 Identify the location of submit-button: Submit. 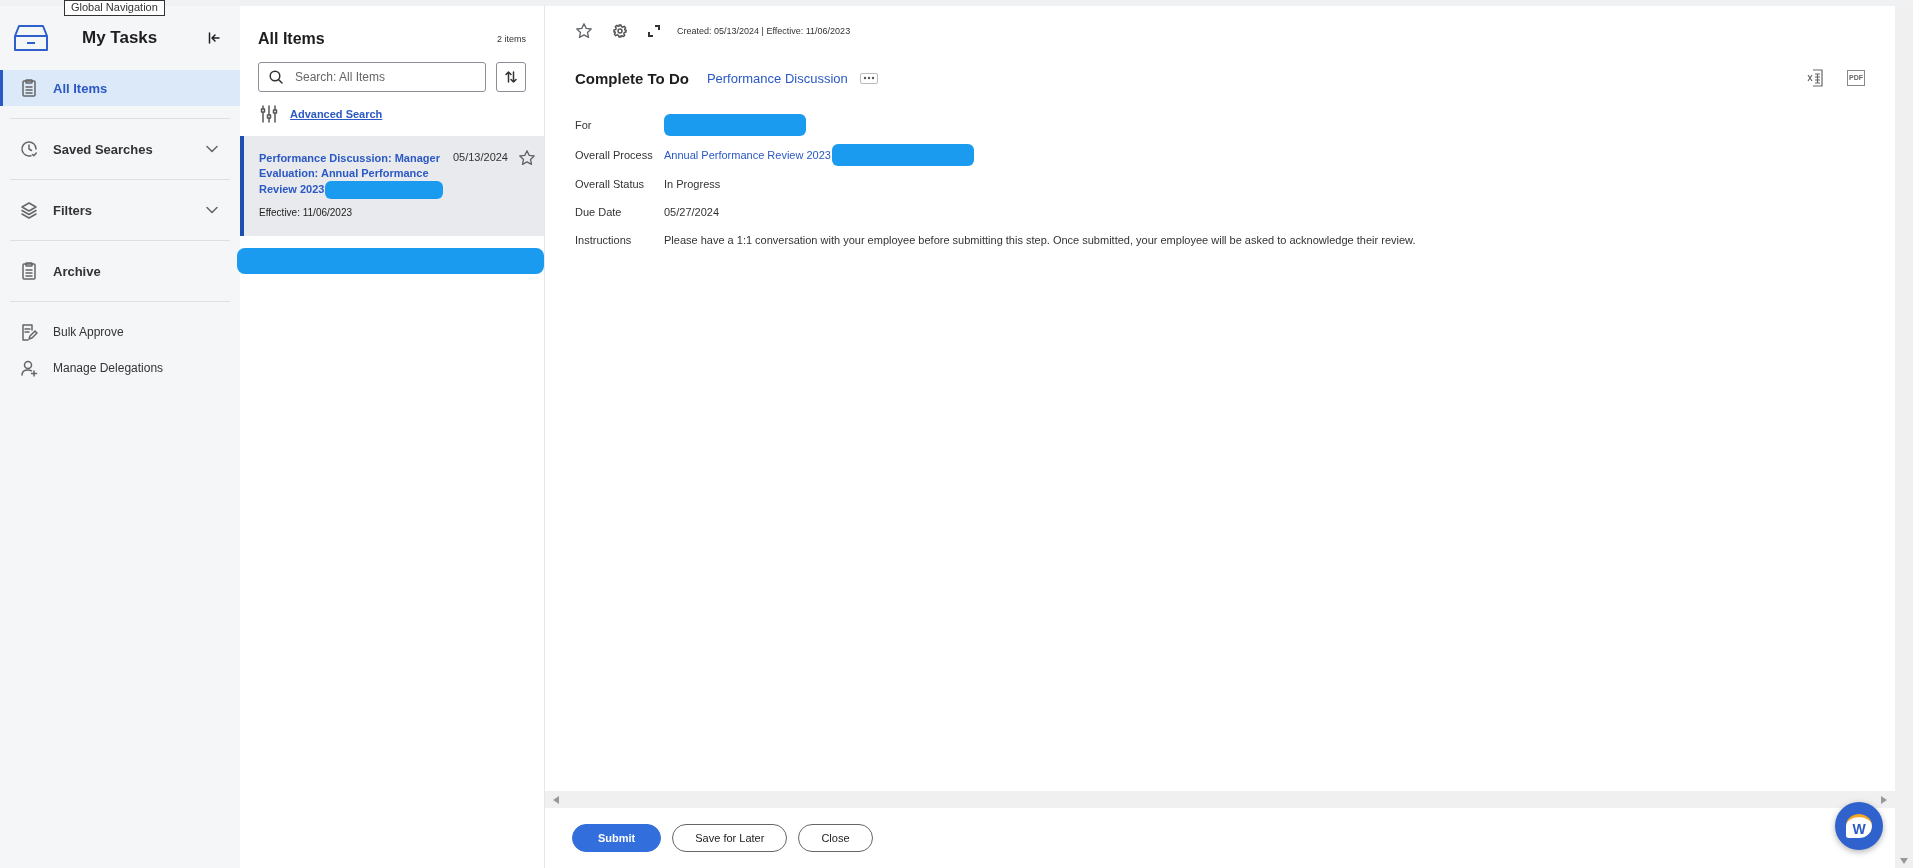
(617, 838).